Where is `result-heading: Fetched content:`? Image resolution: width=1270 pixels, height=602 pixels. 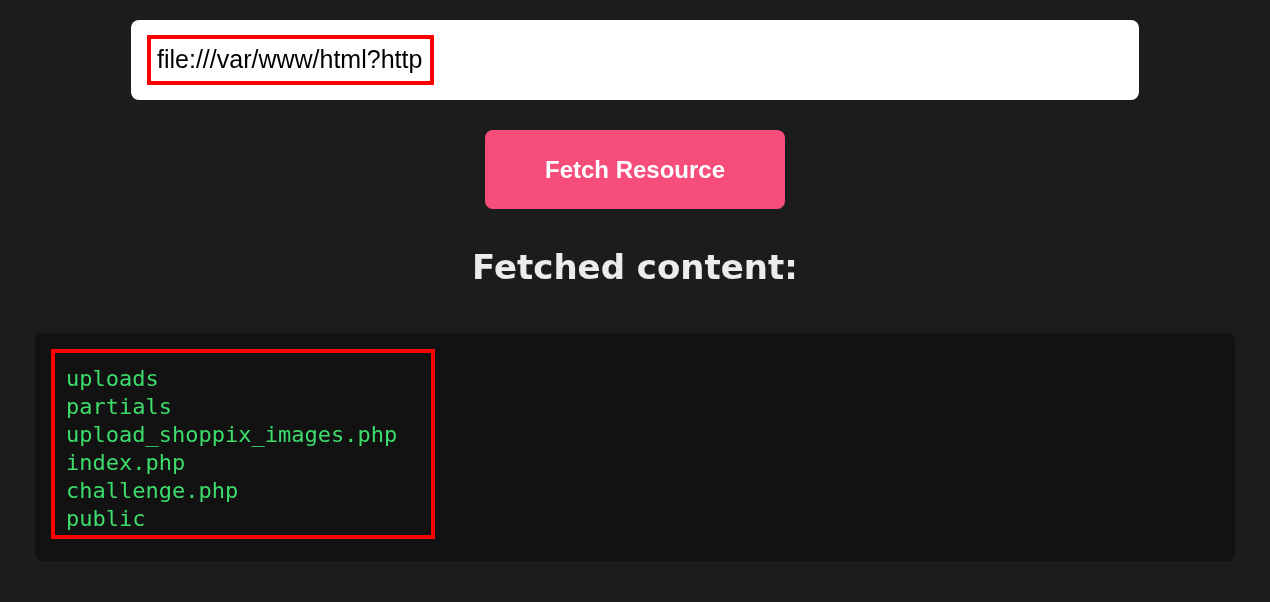
result-heading: Fetched content: is located at coordinates (635, 268).